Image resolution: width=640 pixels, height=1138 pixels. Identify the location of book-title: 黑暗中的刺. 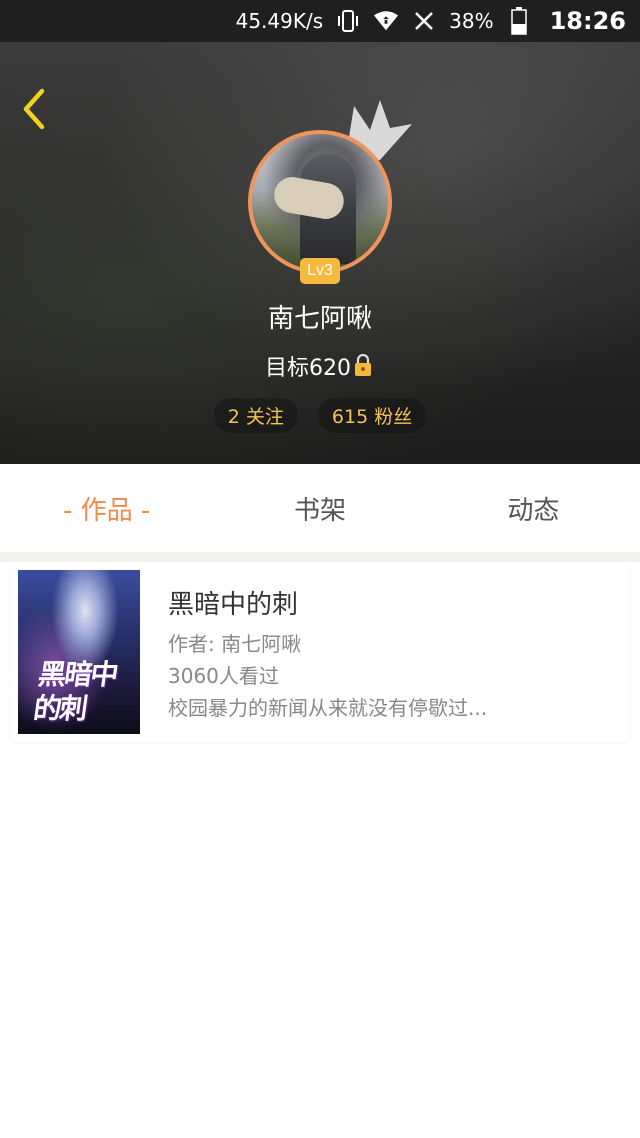
(233, 605).